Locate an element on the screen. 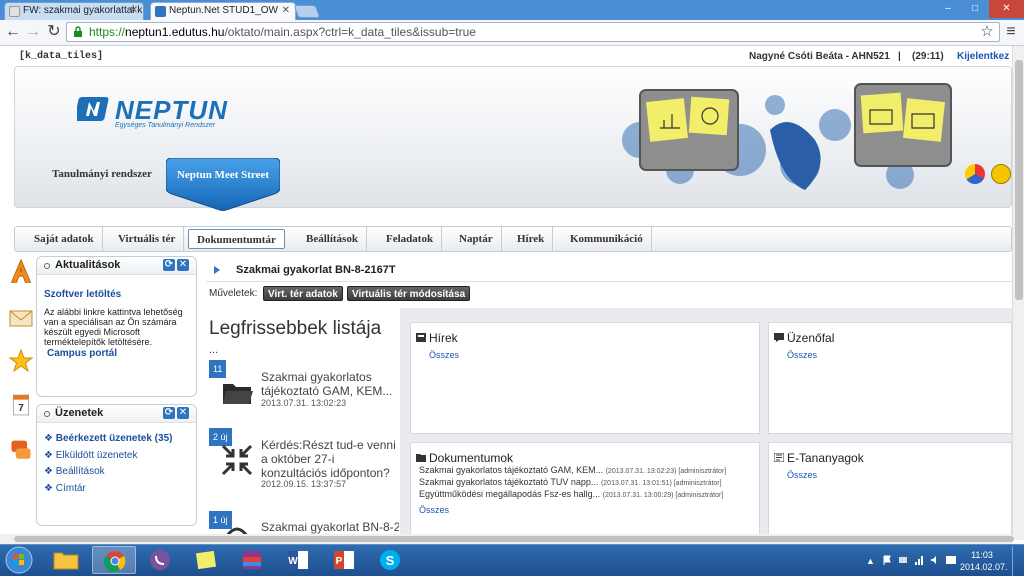 The image size is (1024, 580). vertical-scrollbar is located at coordinates (1018, 293).